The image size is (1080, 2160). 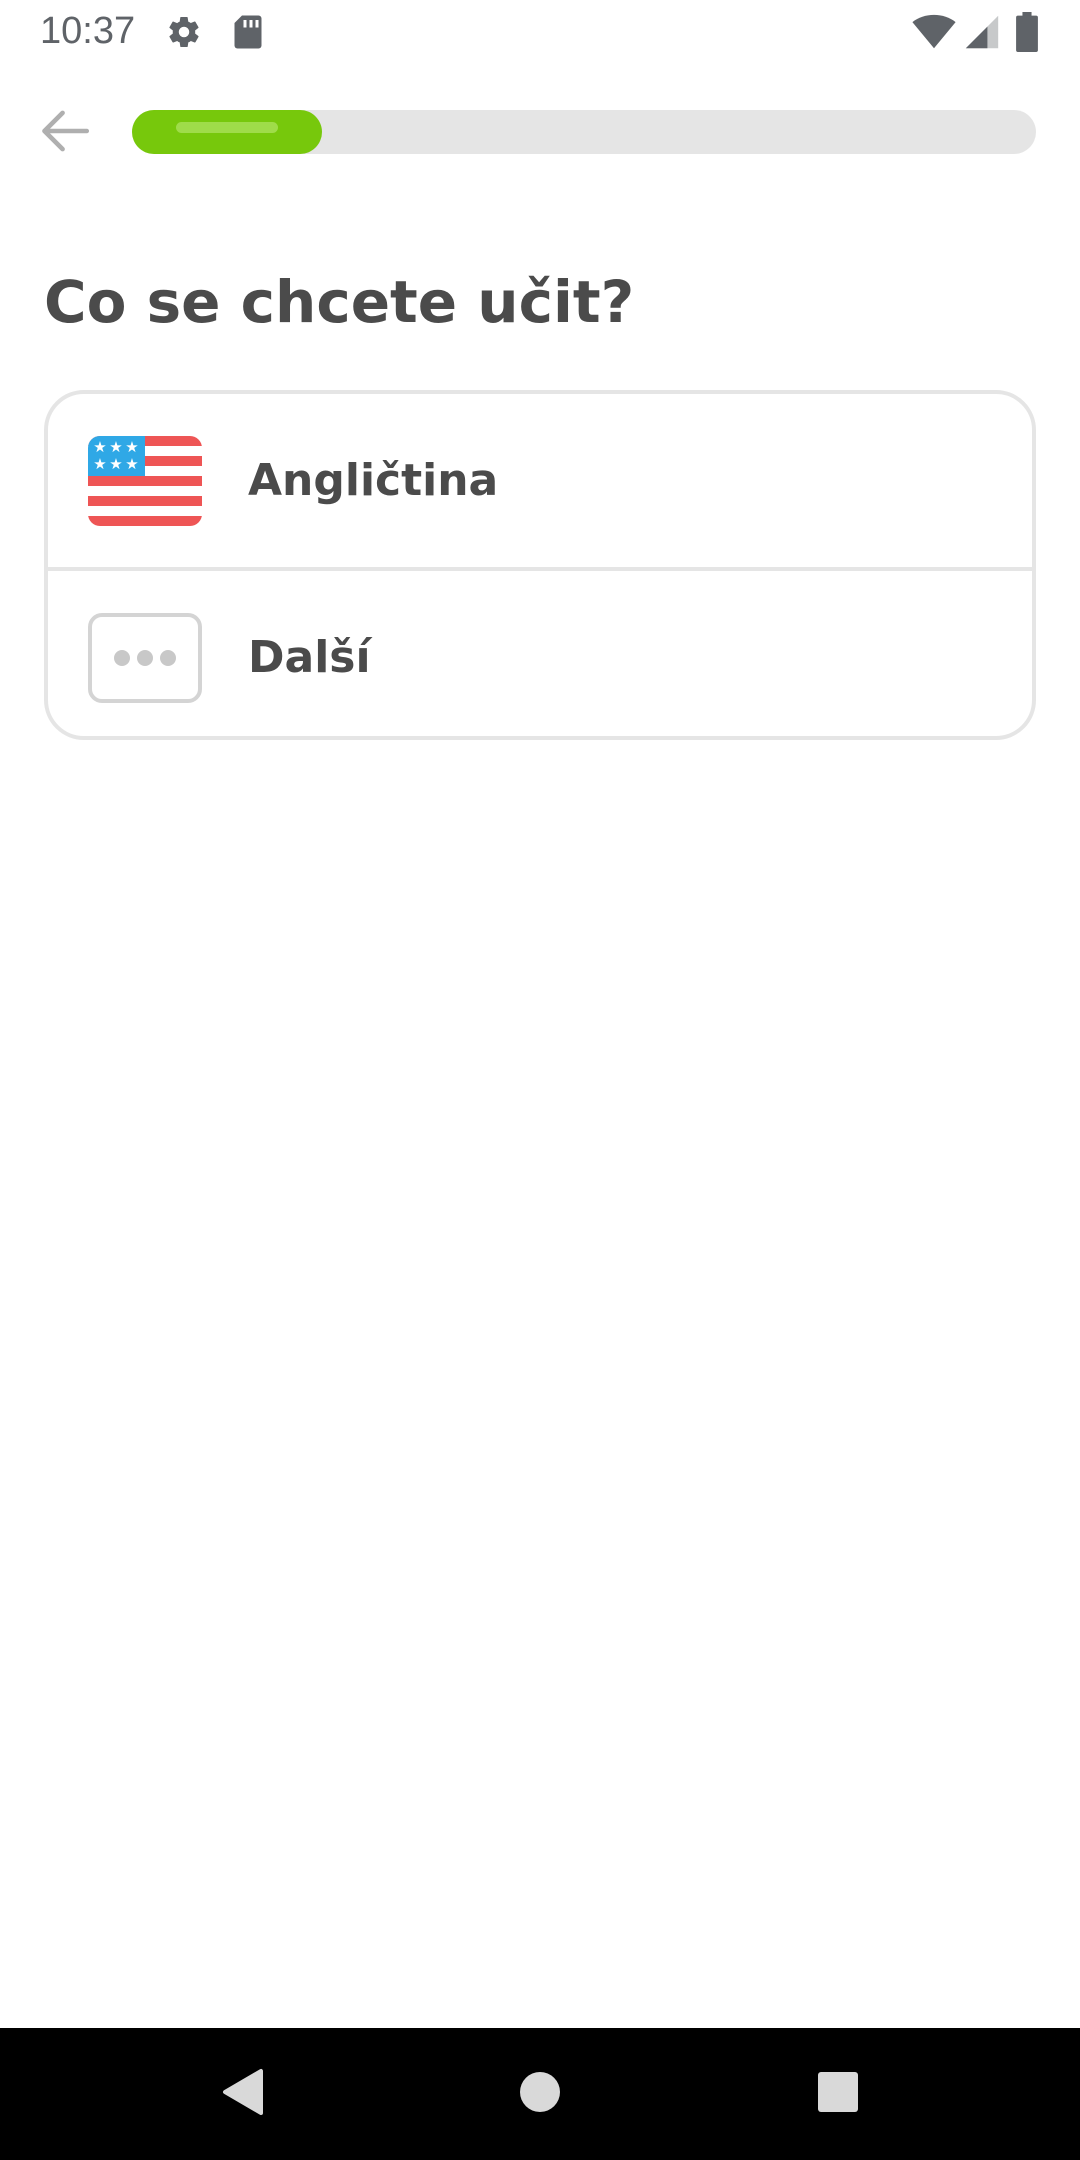 I want to click on wifi-icon, so click(x=934, y=34).